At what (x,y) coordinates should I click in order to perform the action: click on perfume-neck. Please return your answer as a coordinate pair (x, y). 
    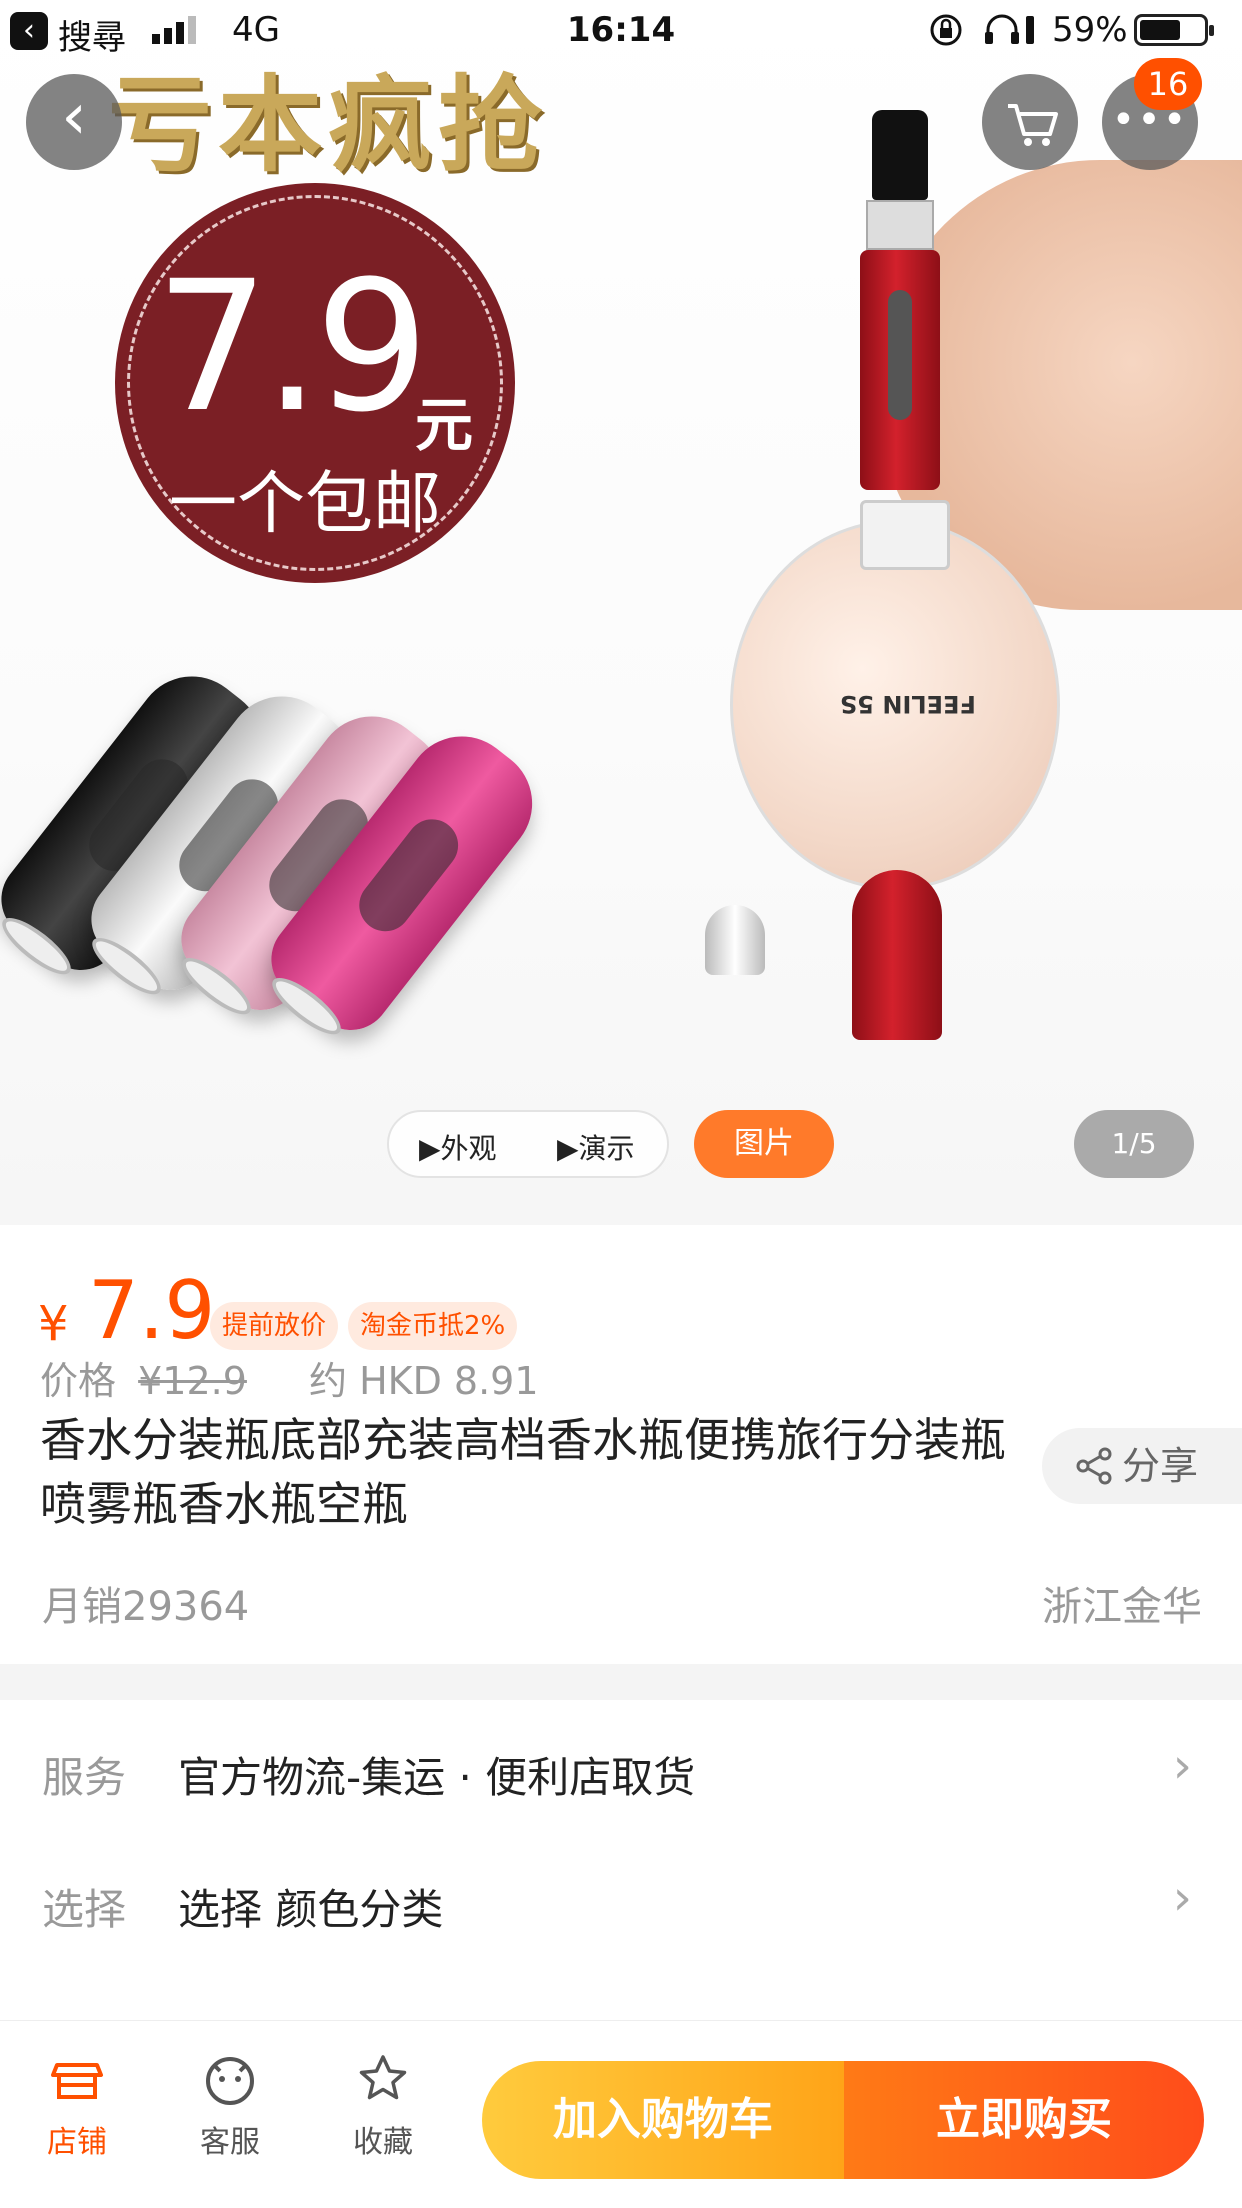
    Looking at the image, I should click on (905, 535).